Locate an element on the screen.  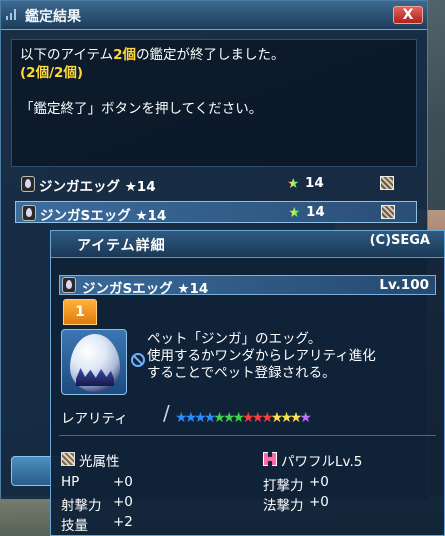
window-titlebar: 鑑定結果 X is located at coordinates (214, 15).